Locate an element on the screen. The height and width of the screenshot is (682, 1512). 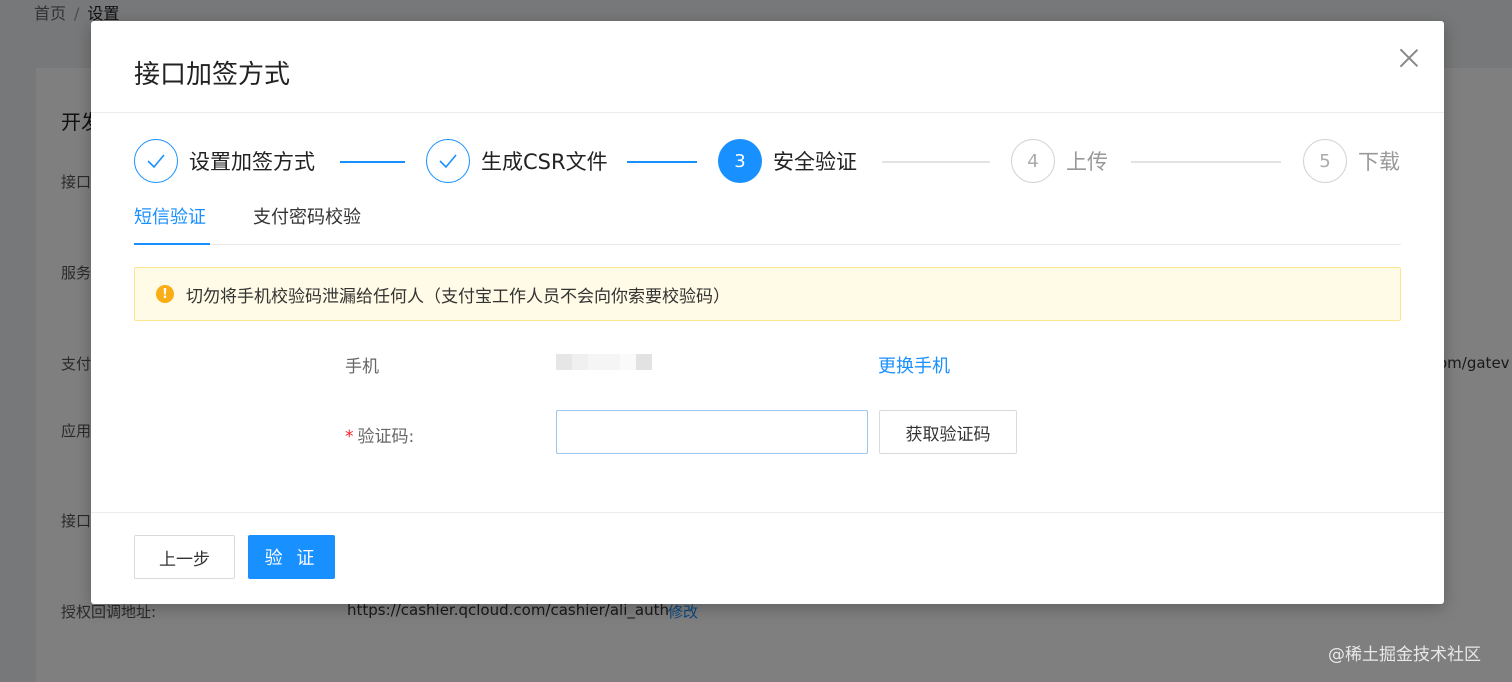
masked-phone-number is located at coordinates (604, 362).